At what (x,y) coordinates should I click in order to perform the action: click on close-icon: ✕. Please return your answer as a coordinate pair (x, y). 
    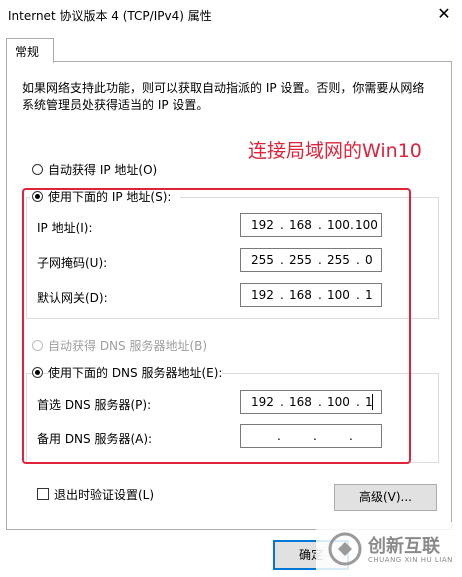
    Looking at the image, I should click on (444, 14).